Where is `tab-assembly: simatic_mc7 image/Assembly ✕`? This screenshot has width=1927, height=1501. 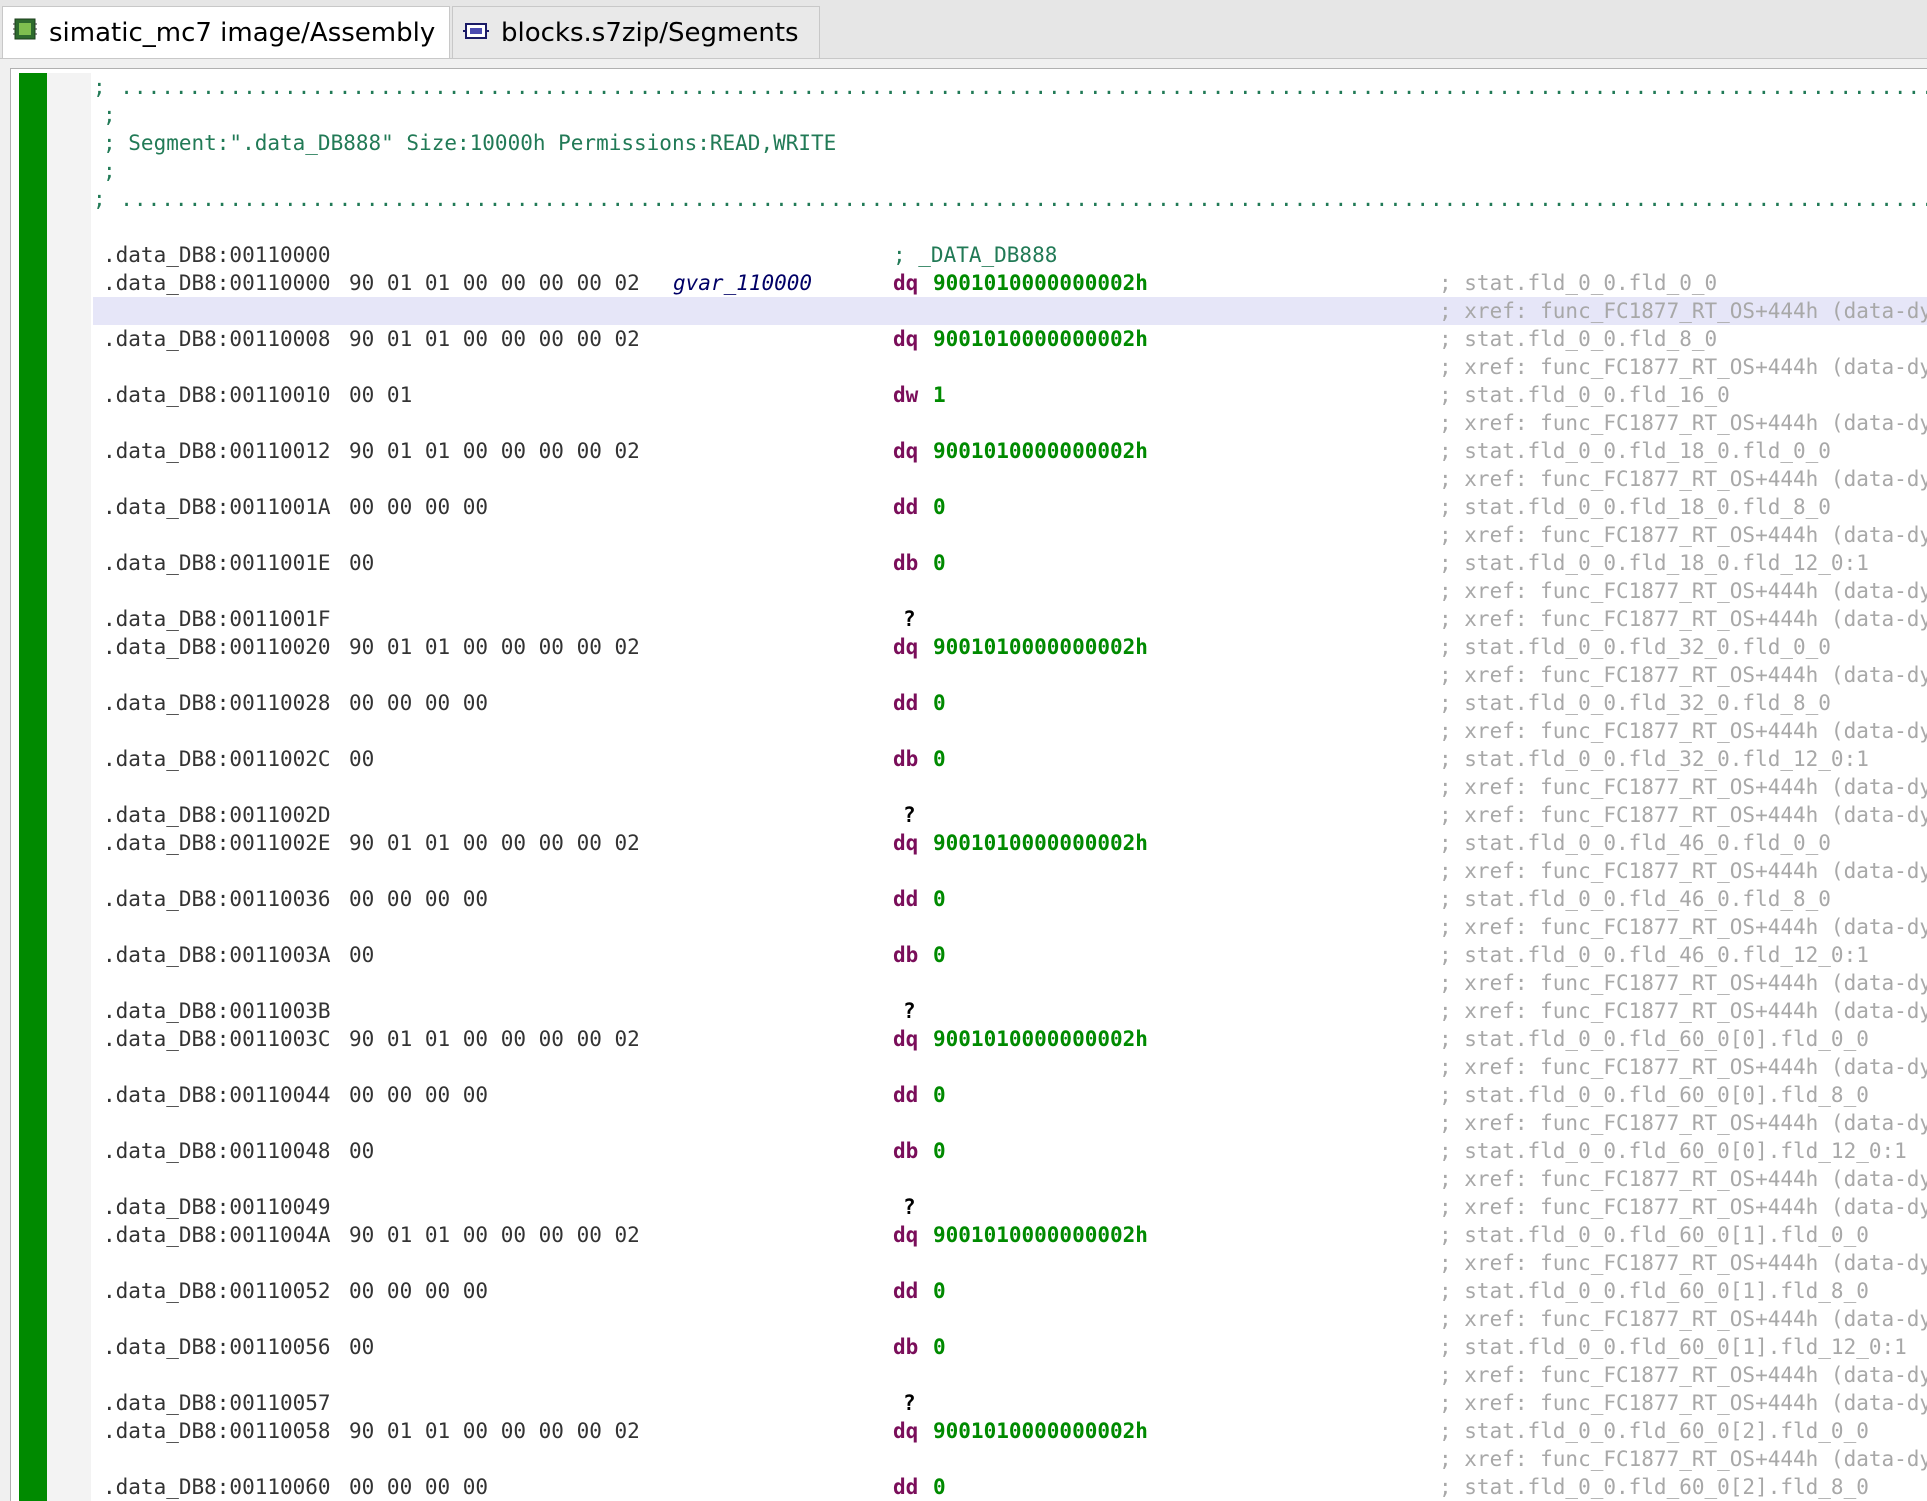 tab-assembly: simatic_mc7 image/Assembly ✕ is located at coordinates (226, 32).